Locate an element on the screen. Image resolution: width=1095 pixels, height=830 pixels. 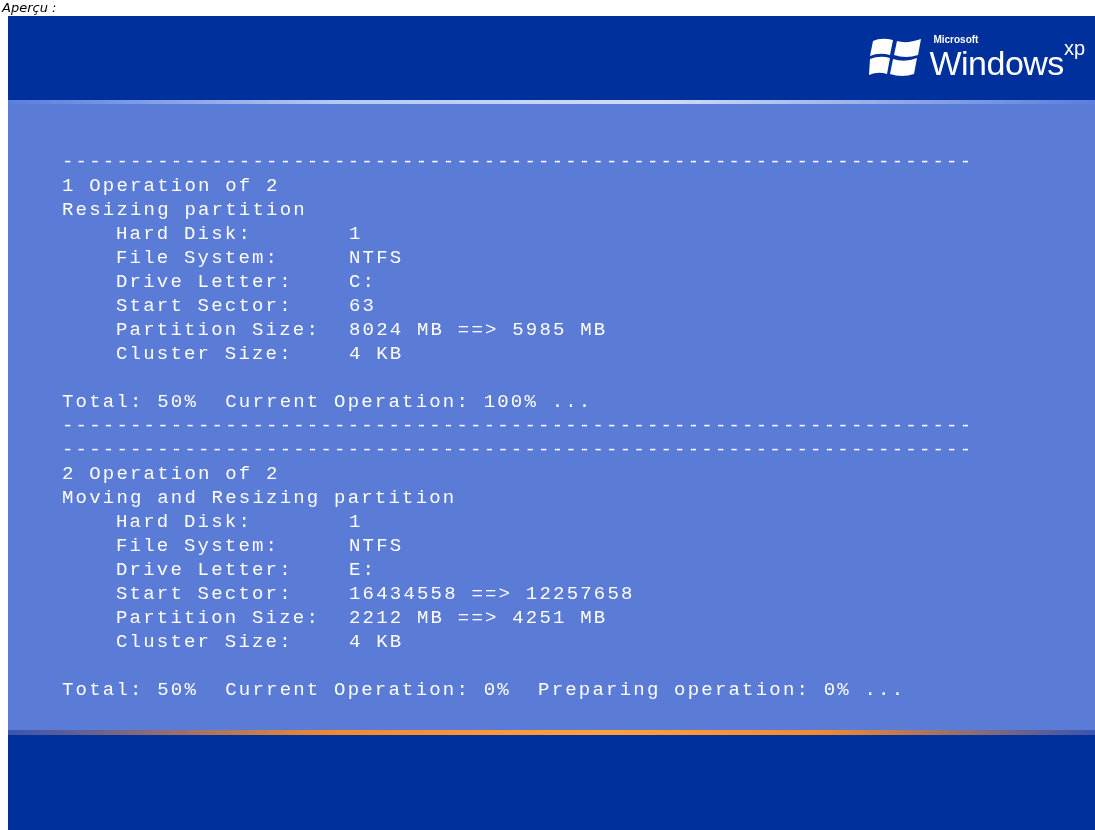
logo-edition: xp is located at coordinates (1074, 48).